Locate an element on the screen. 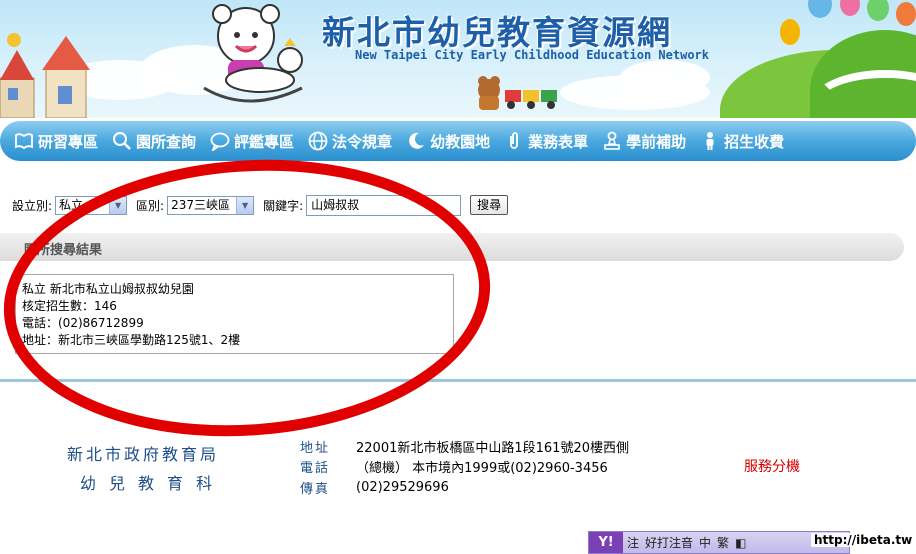 This screenshot has width=916, height=554. main-navigation: 研習專區 園所查詢 評鑑專區 法令規章 幼教園地 業務表單 學前補助 招生收費 is located at coordinates (458, 141).